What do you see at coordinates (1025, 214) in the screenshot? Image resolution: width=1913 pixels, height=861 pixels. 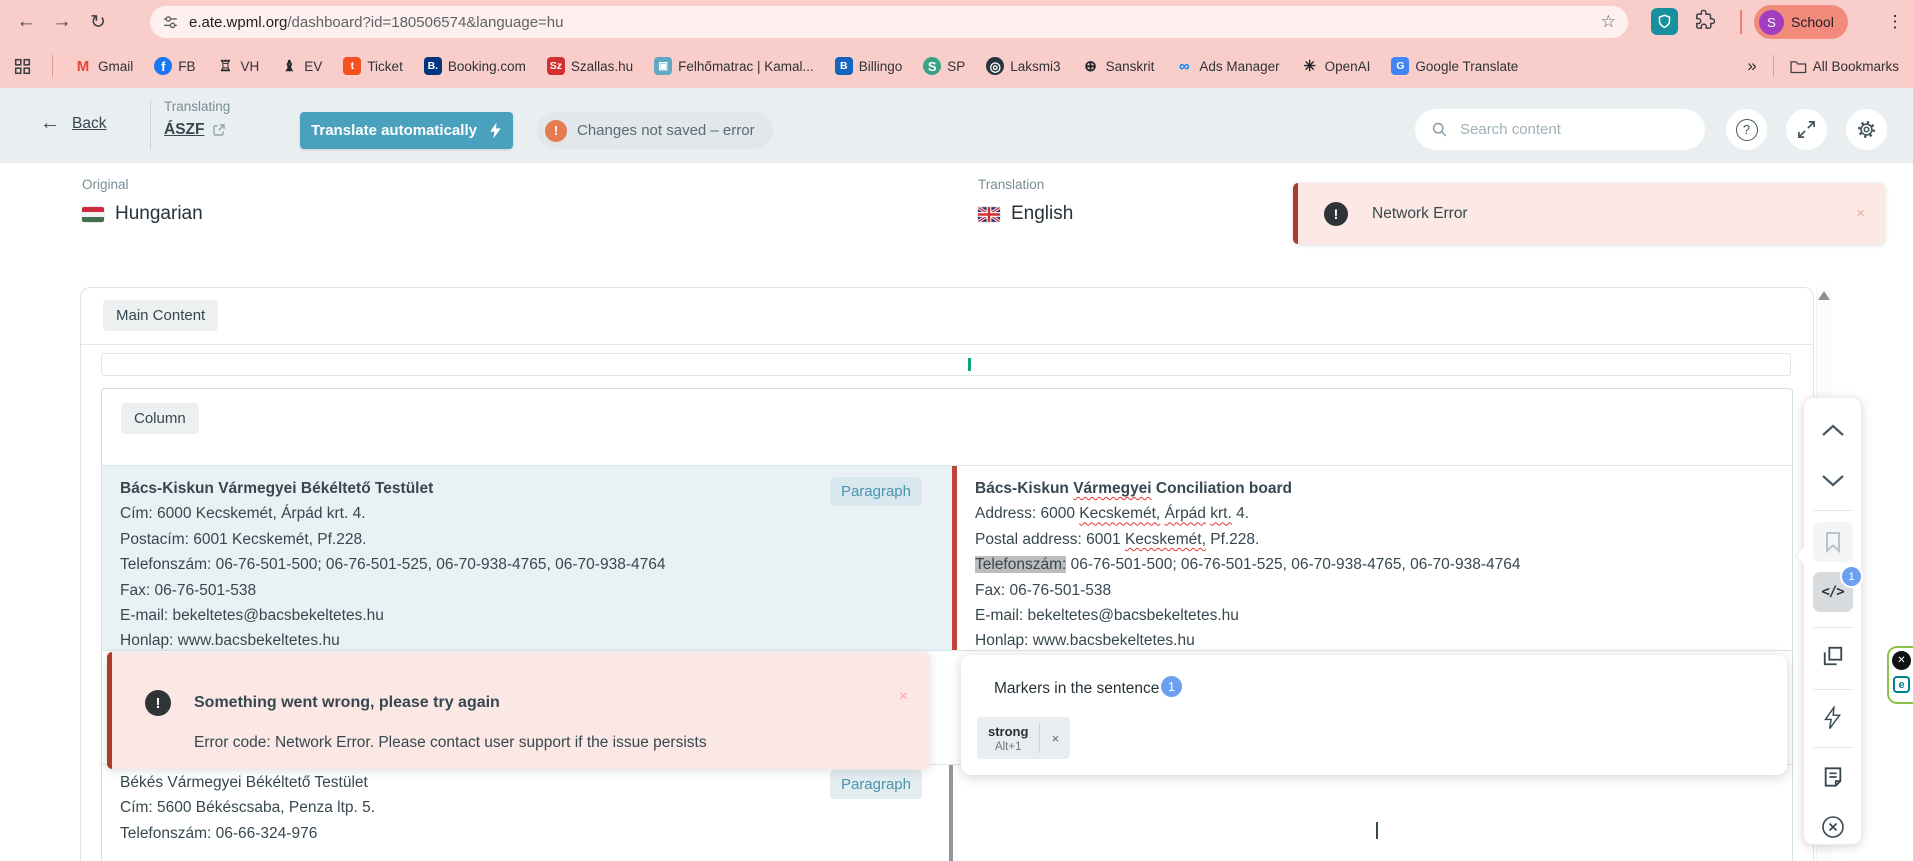 I see `translation-language: English` at bounding box center [1025, 214].